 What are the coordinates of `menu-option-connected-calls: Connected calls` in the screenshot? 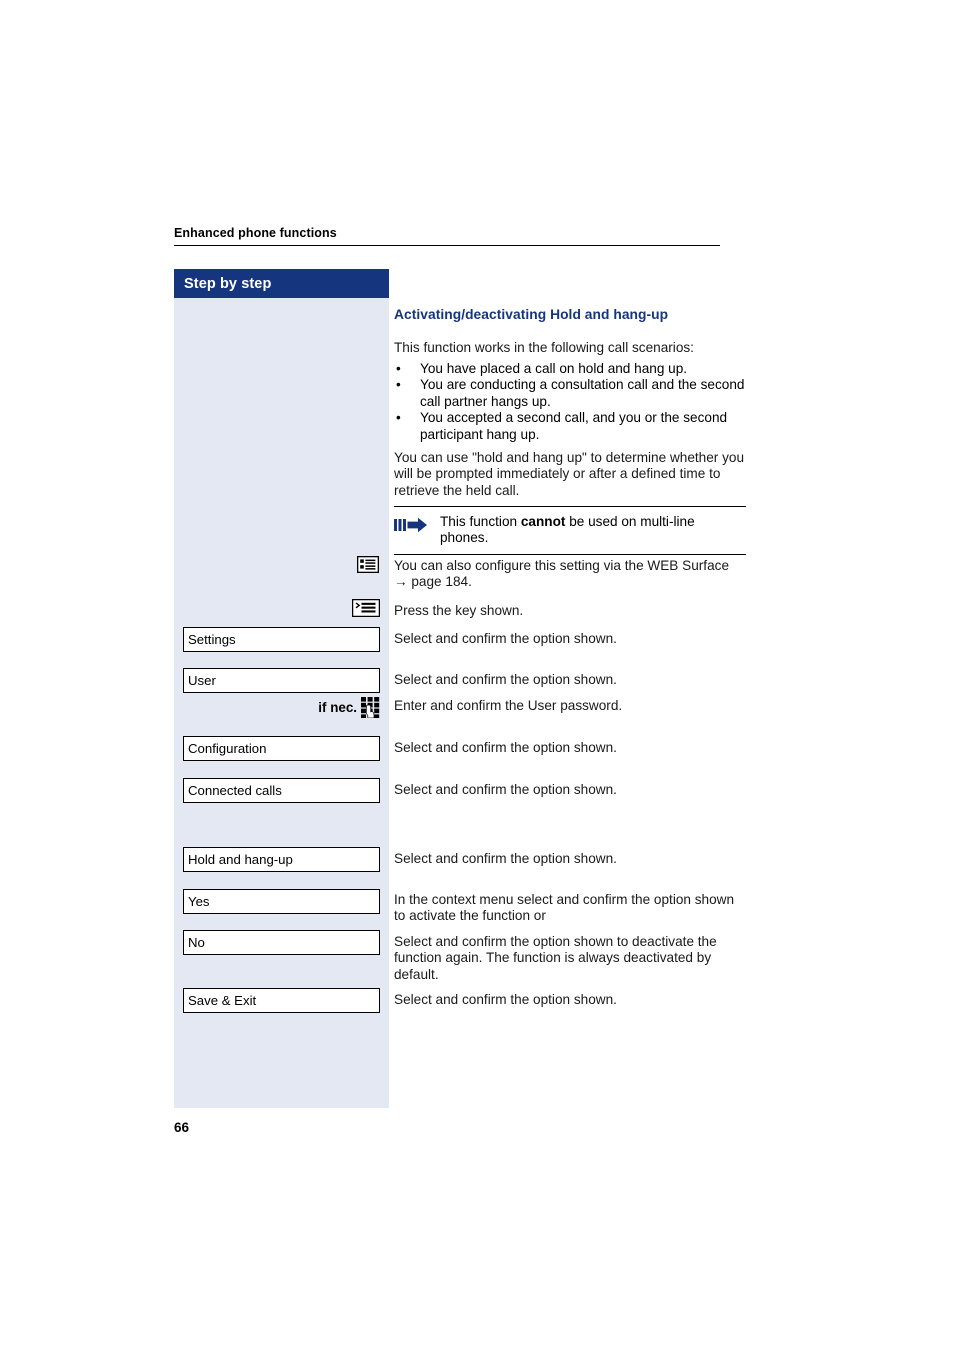 It's located at (281, 790).